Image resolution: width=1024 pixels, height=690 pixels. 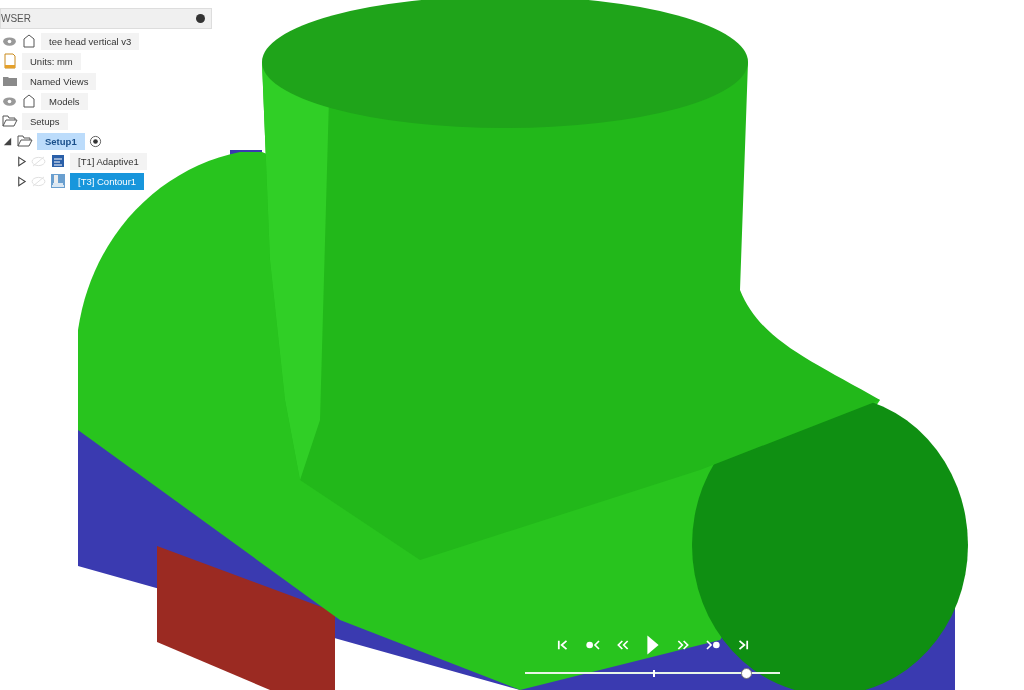 What do you see at coordinates (7, 141) in the screenshot?
I see `collapse-triangle-icon` at bounding box center [7, 141].